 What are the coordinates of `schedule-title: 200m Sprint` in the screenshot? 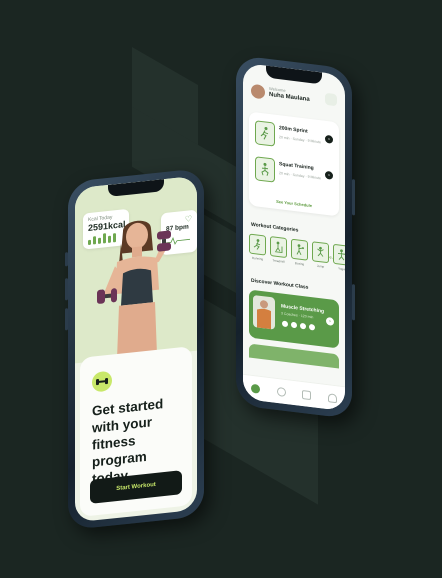 It's located at (293, 130).